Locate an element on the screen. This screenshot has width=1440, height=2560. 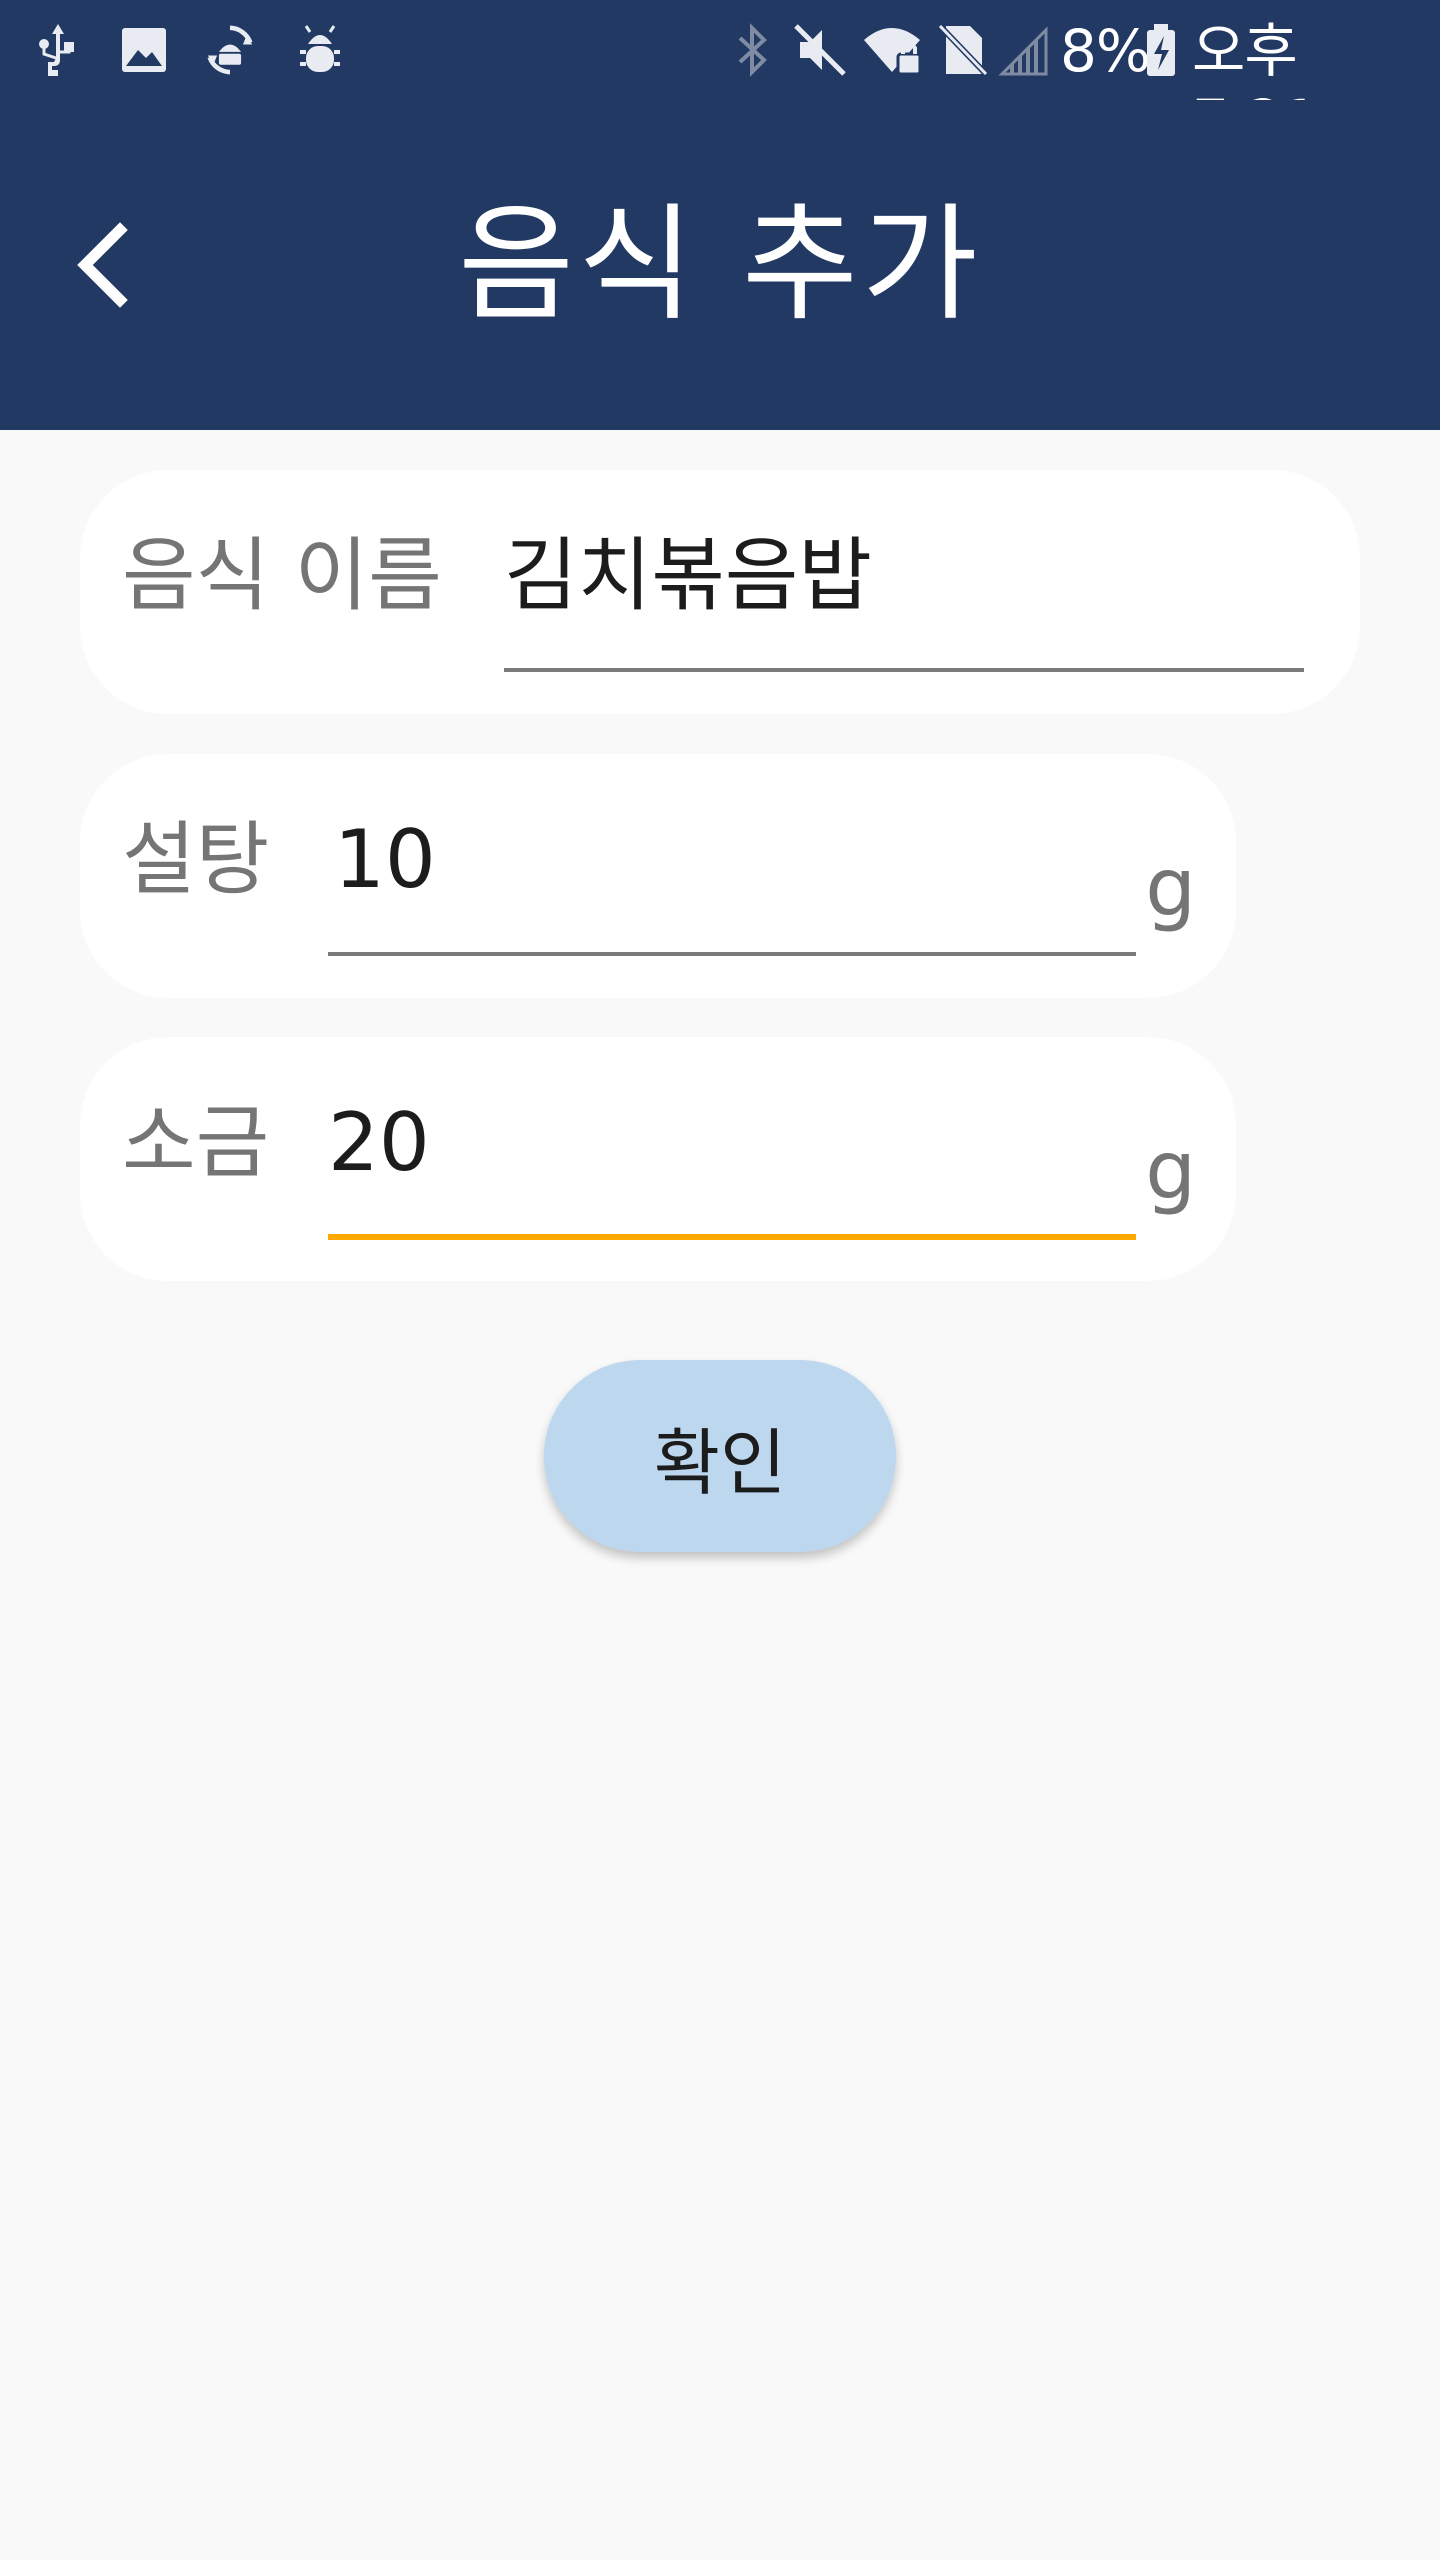
confirm-button: 확인 is located at coordinates (720, 1456).